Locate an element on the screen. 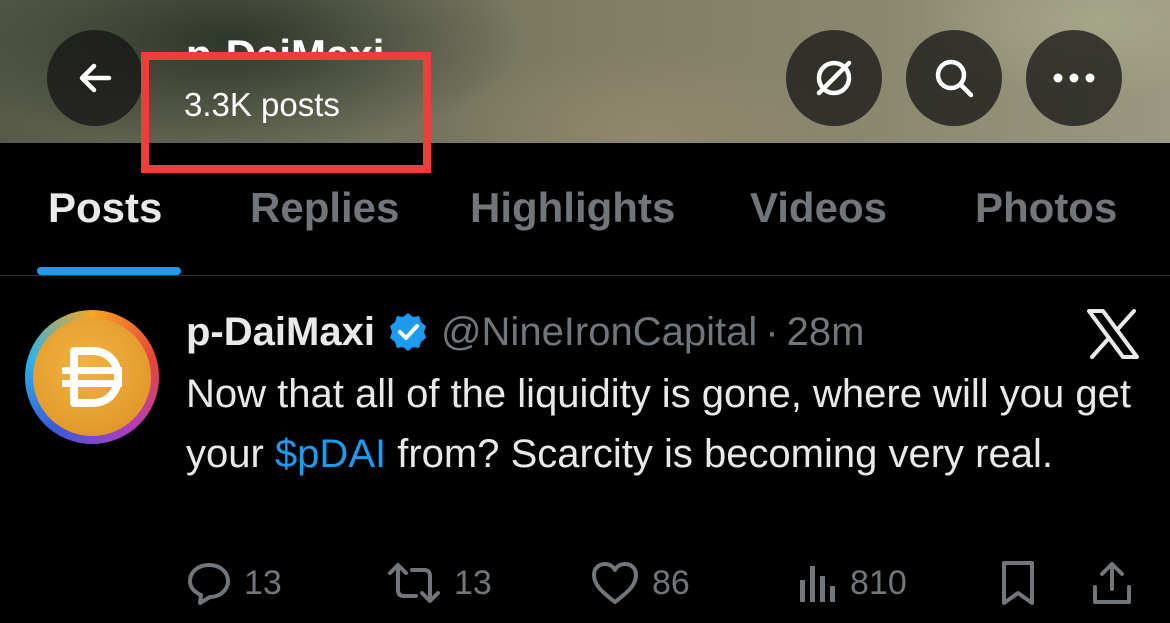 The width and height of the screenshot is (1170, 623). like-icon is located at coordinates (615, 583).